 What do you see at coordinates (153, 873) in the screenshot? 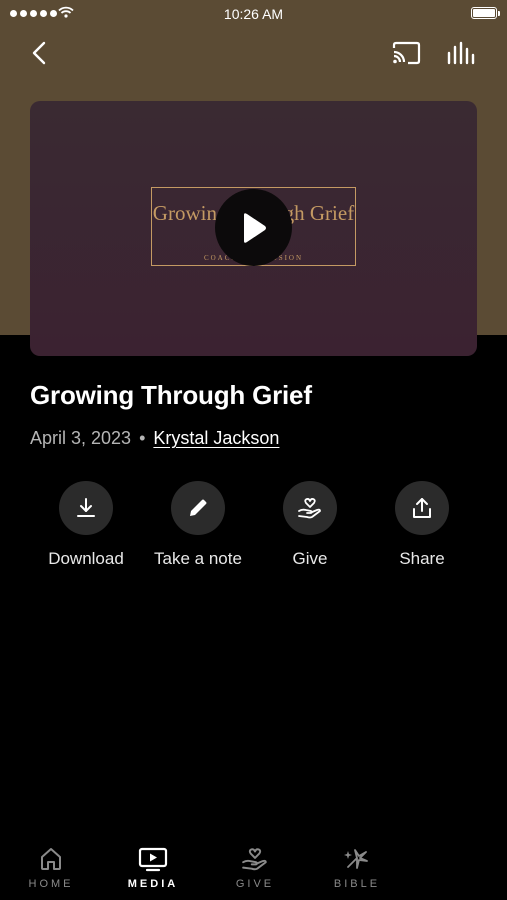
I see `tab-media: MEDIA` at bounding box center [153, 873].